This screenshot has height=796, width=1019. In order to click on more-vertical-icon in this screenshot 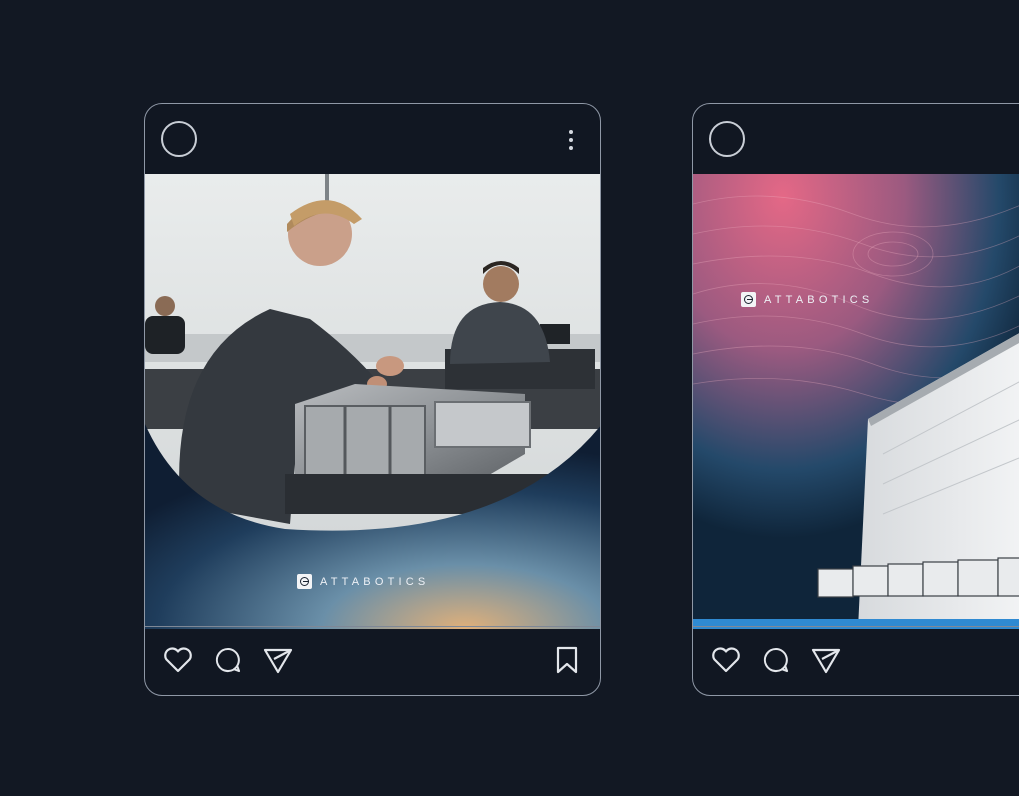, I will do `click(571, 140)`.